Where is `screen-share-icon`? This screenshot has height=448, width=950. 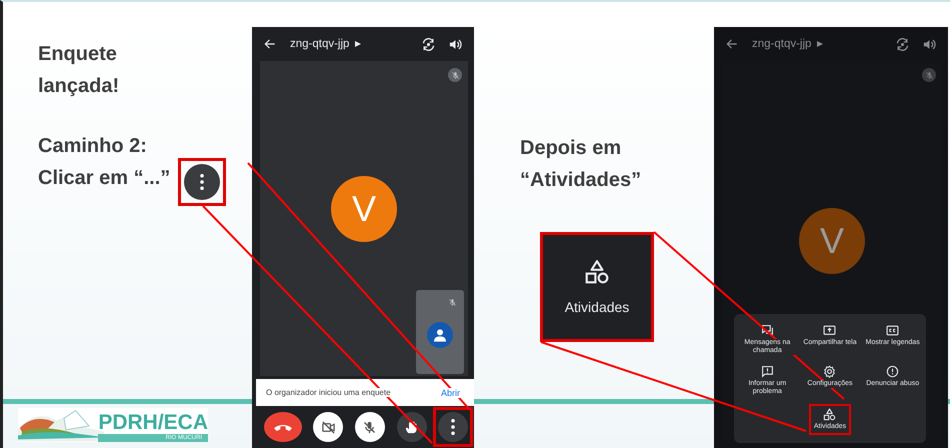 screen-share-icon is located at coordinates (829, 330).